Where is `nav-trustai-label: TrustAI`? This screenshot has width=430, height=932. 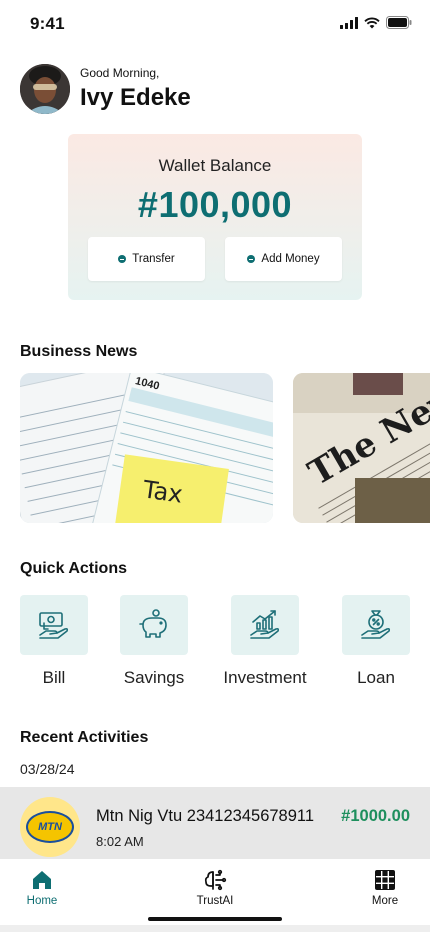 nav-trustai-label: TrustAI is located at coordinates (215, 901).